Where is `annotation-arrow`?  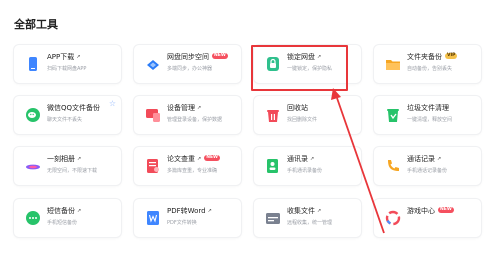 annotation-arrow is located at coordinates (358, 161).